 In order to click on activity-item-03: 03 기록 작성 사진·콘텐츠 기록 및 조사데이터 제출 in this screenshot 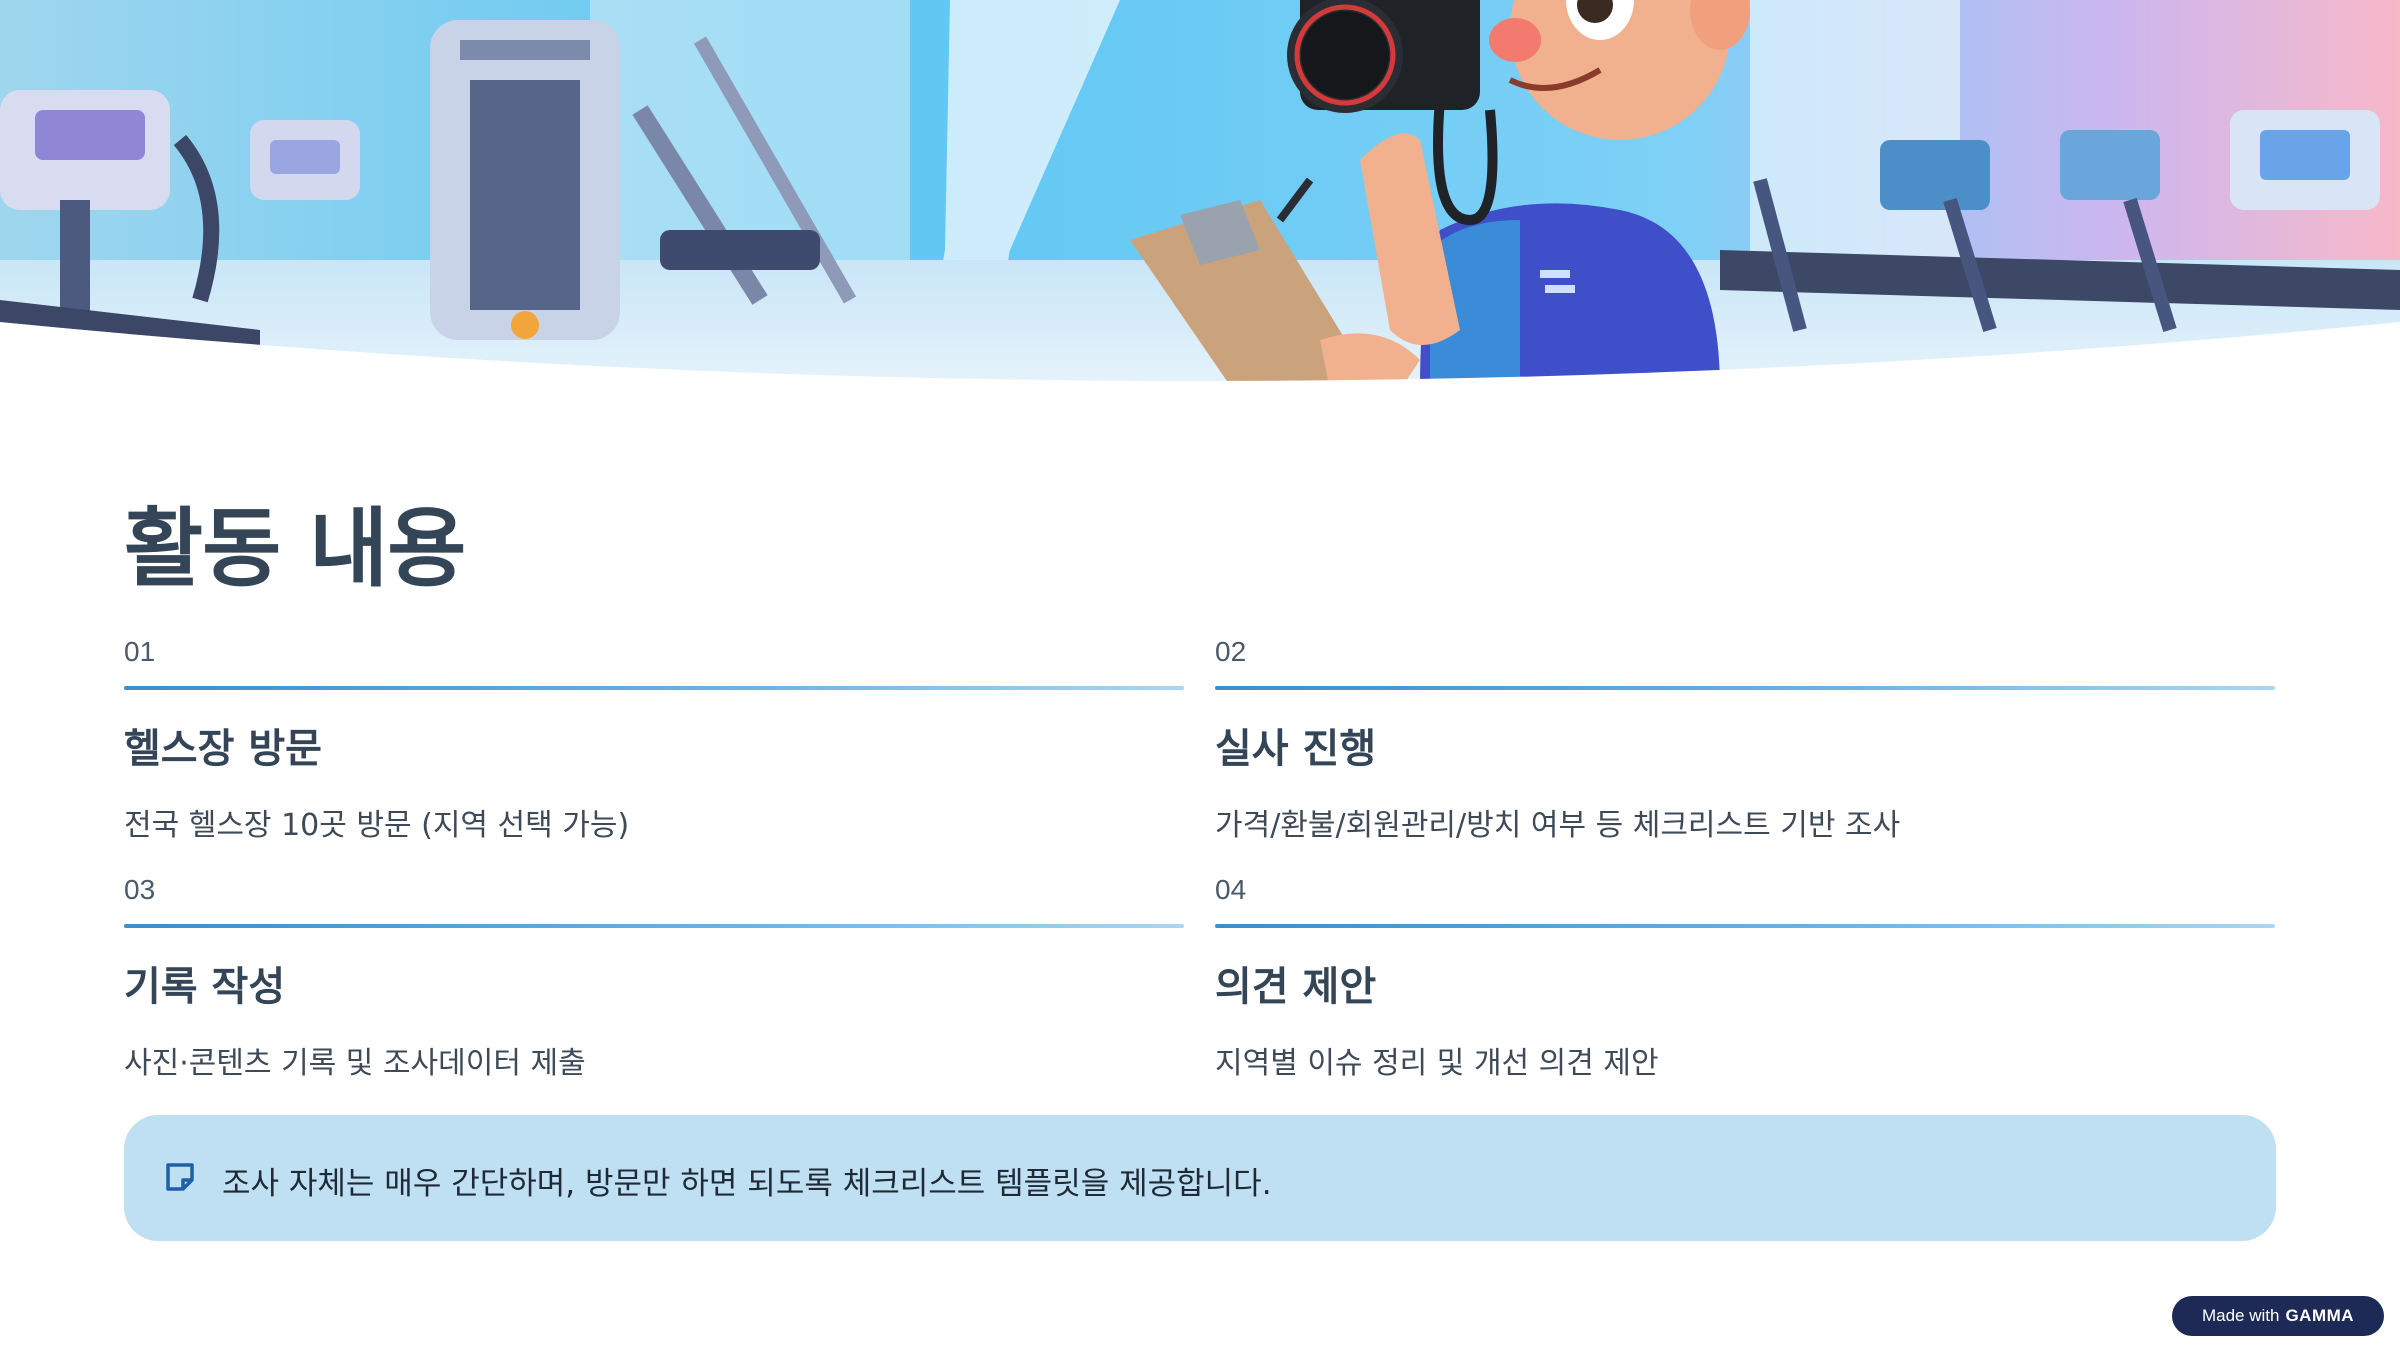, I will do `click(654, 978)`.